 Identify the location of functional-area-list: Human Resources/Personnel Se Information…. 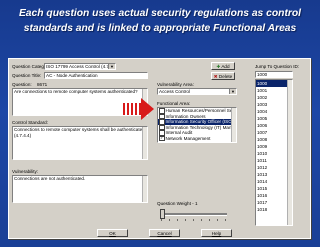
(197, 125).